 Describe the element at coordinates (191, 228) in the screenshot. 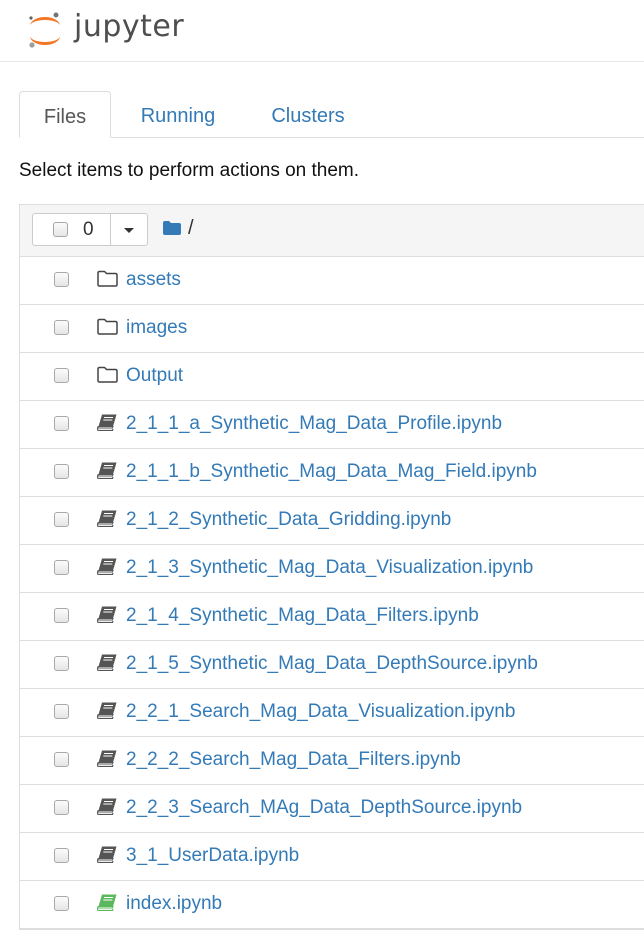

I see `breadcrumb-path: /` at that location.